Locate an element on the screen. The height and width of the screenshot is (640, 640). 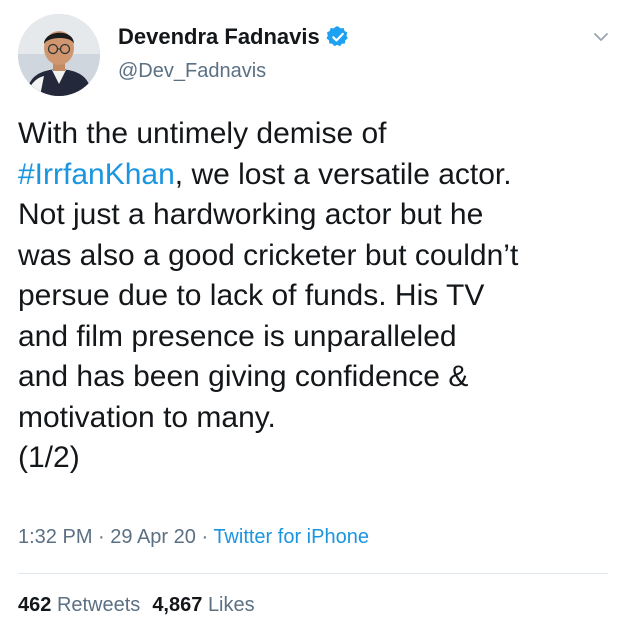
tweet-meta: 1:32 PM · 29 Apr 20 · Twitter for iPhone is located at coordinates (193, 537).